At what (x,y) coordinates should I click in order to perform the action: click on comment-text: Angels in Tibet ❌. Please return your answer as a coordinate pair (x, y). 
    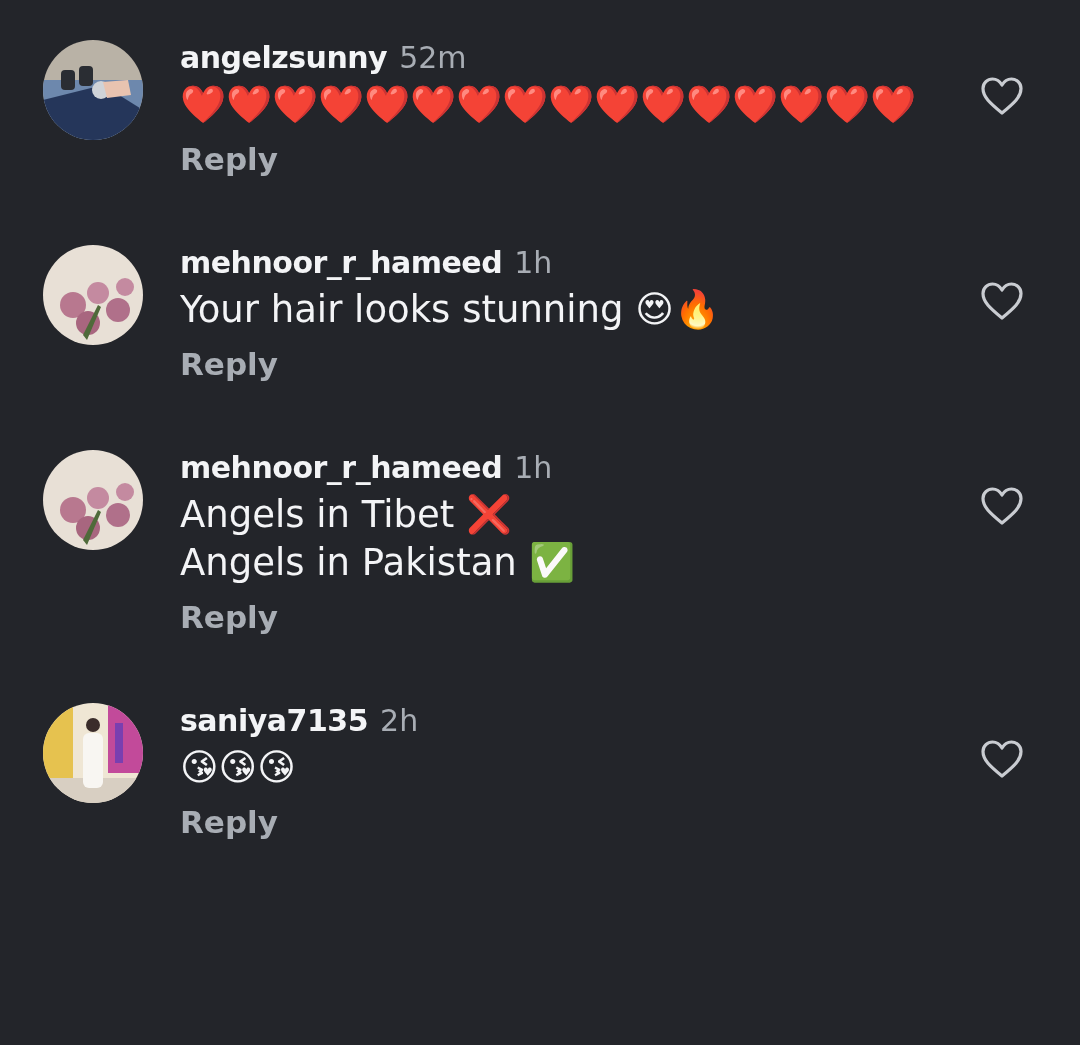
    Looking at the image, I should click on (347, 515).